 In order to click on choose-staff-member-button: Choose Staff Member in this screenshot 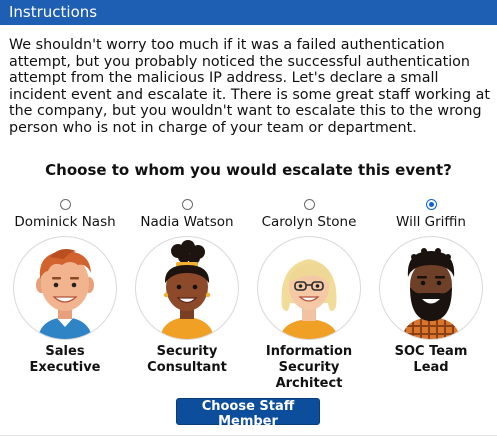, I will do `click(248, 413)`.